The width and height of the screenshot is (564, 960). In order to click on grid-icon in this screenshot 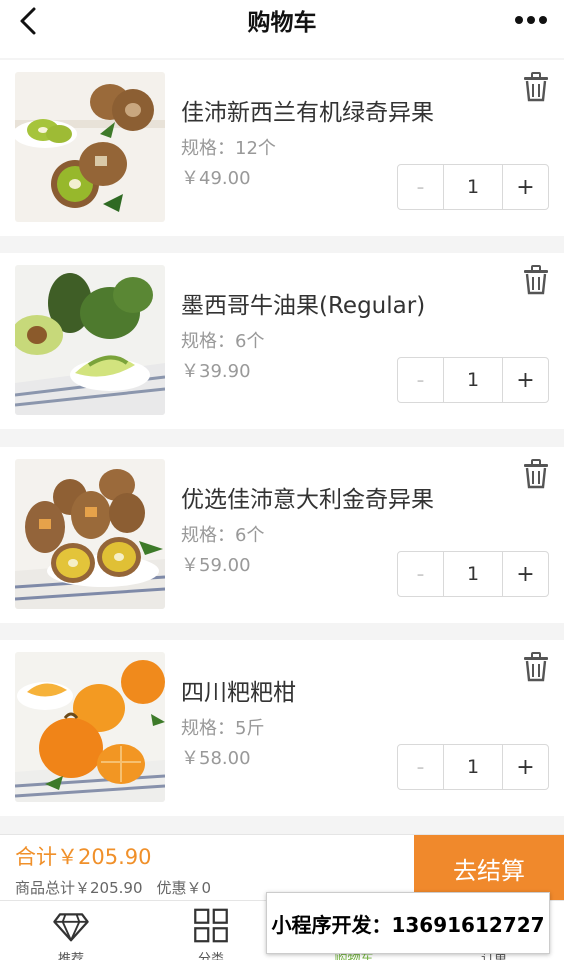, I will do `click(211, 925)`.